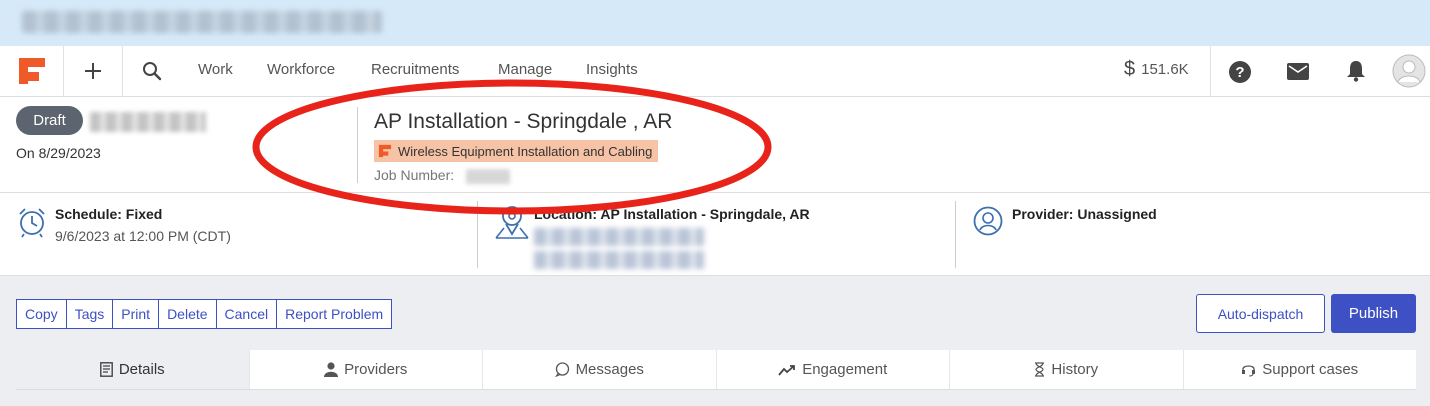 The width and height of the screenshot is (1430, 406). What do you see at coordinates (136, 314) in the screenshot?
I see `print-button: Print` at bounding box center [136, 314].